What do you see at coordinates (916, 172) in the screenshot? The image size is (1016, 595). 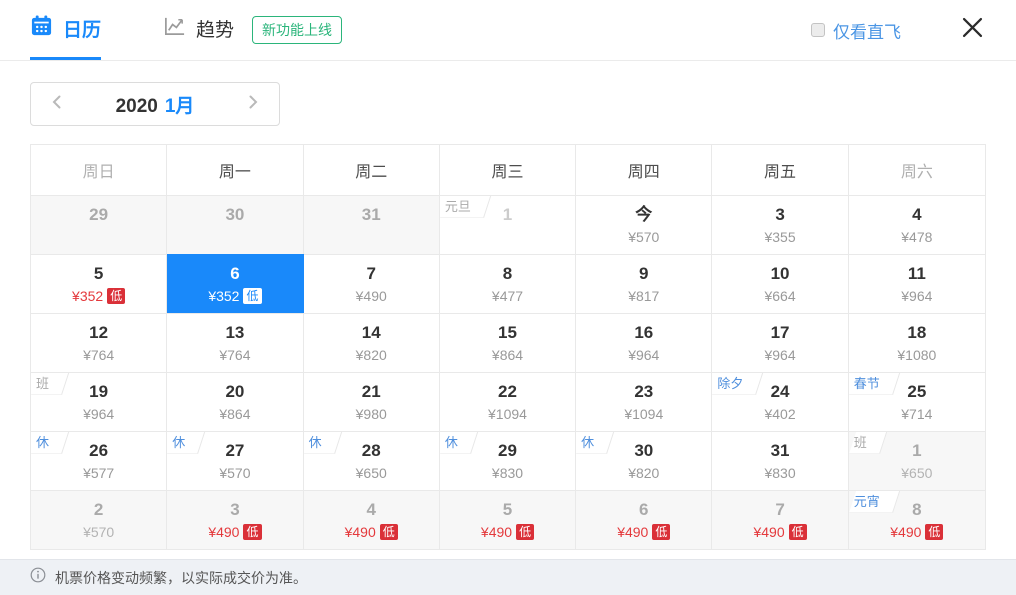 I see `weekday-header: 周六` at bounding box center [916, 172].